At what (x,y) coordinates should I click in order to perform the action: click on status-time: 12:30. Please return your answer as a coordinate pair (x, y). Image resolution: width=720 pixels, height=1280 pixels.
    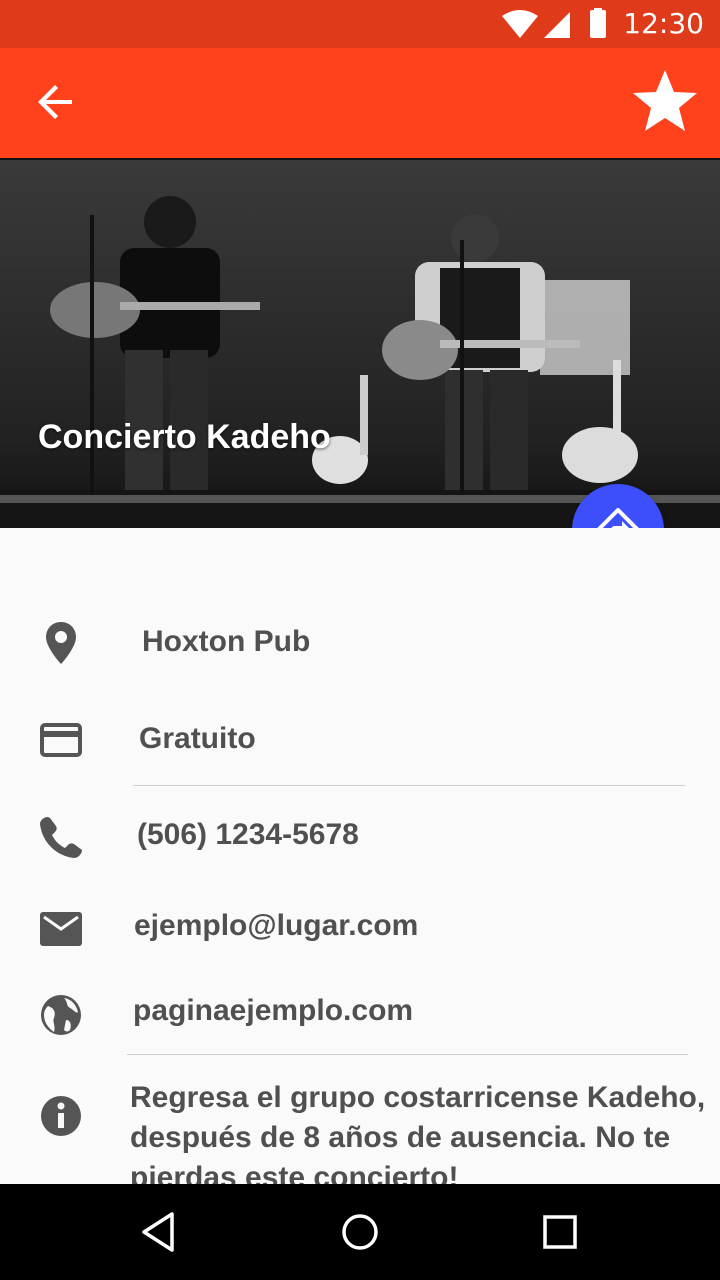
    Looking at the image, I should click on (663, 23).